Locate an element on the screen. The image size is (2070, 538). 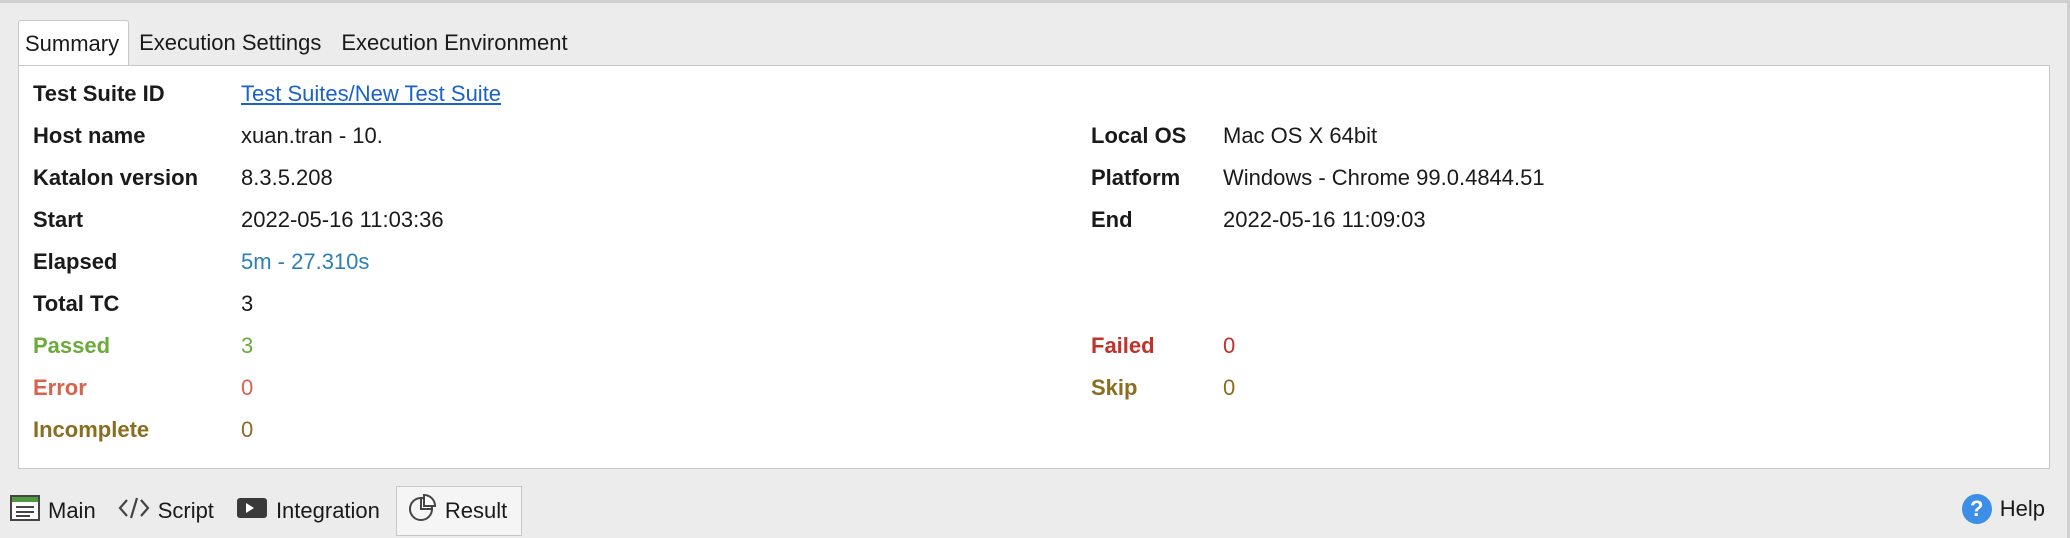
tab-summary: Summary is located at coordinates (74, 43).